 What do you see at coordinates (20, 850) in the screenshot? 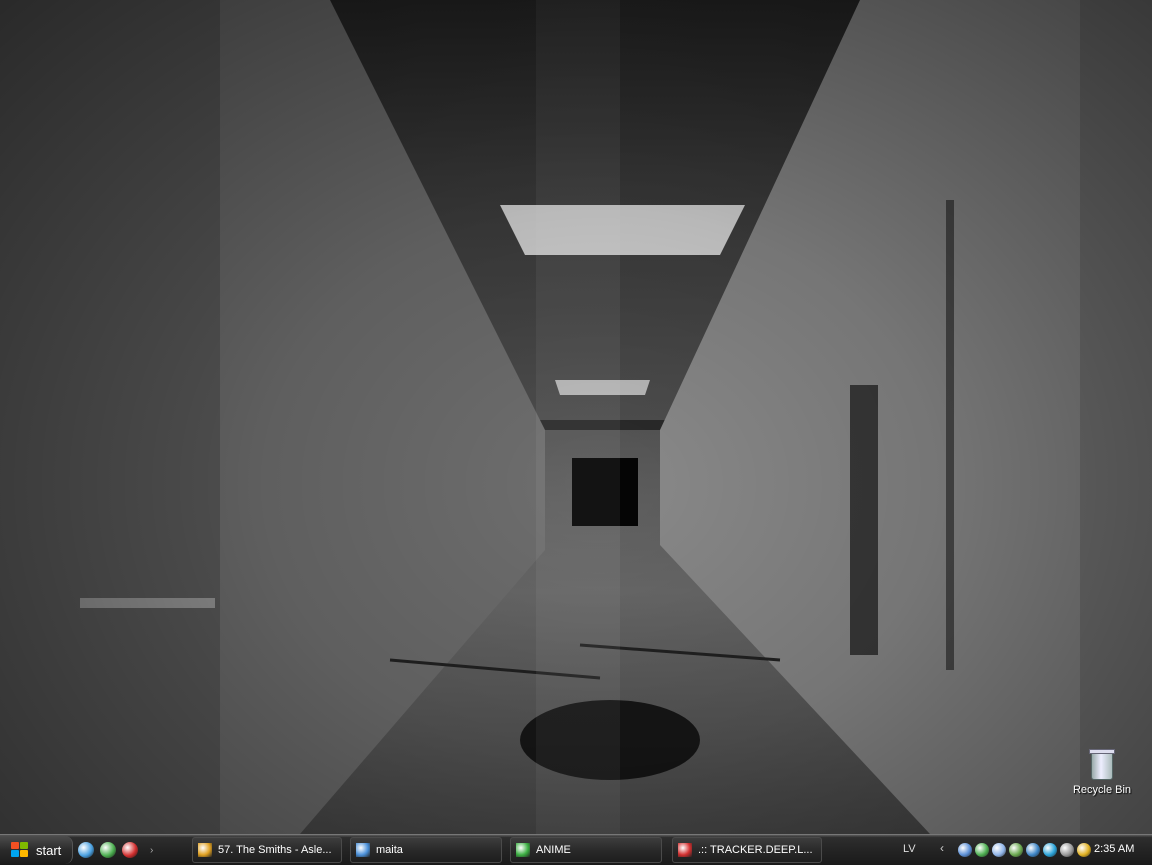
I see `windows-logo-icon` at bounding box center [20, 850].